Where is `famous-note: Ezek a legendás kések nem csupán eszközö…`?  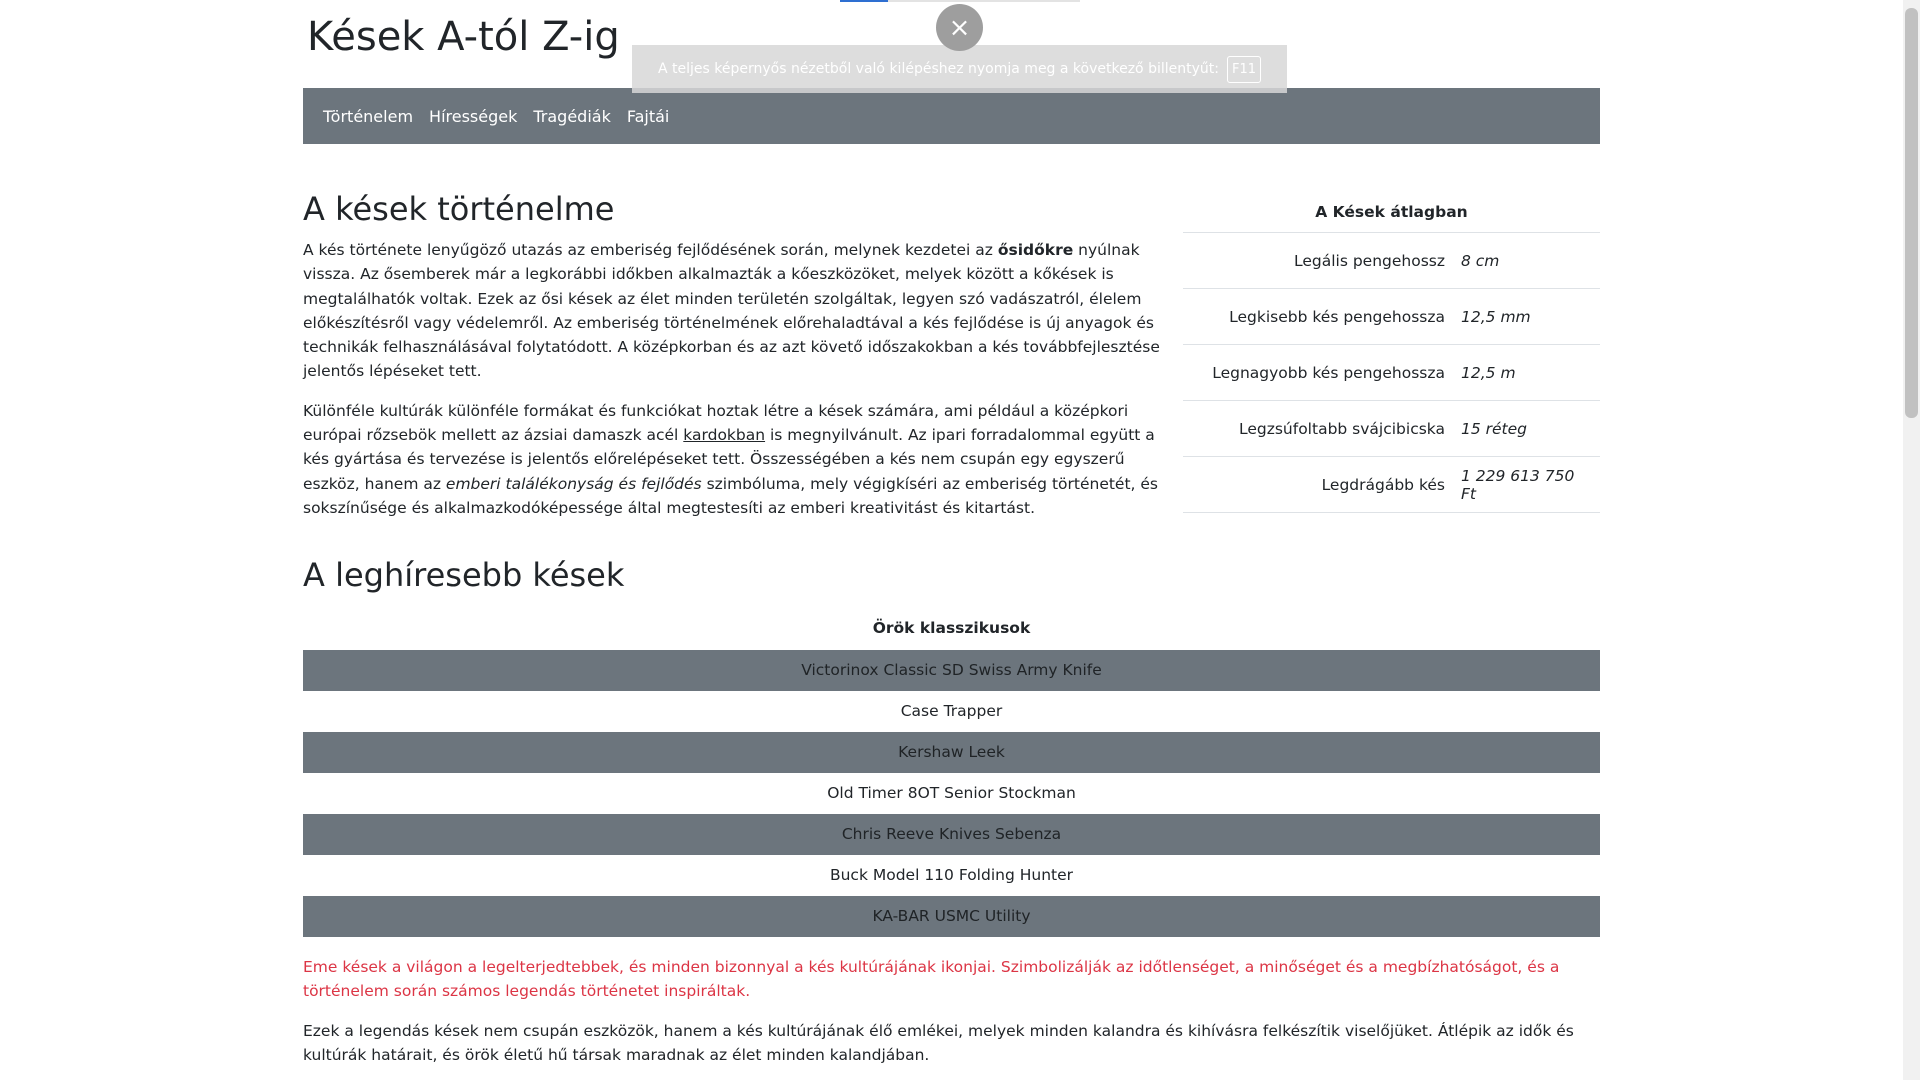
famous-note: Ezek a legendás kések nem csupán eszközö… is located at coordinates (938, 1042).